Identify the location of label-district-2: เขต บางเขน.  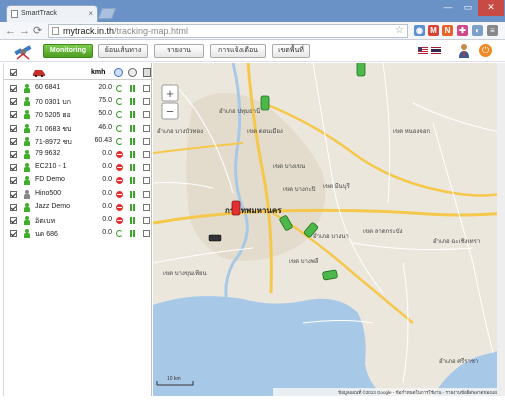
(289, 167).